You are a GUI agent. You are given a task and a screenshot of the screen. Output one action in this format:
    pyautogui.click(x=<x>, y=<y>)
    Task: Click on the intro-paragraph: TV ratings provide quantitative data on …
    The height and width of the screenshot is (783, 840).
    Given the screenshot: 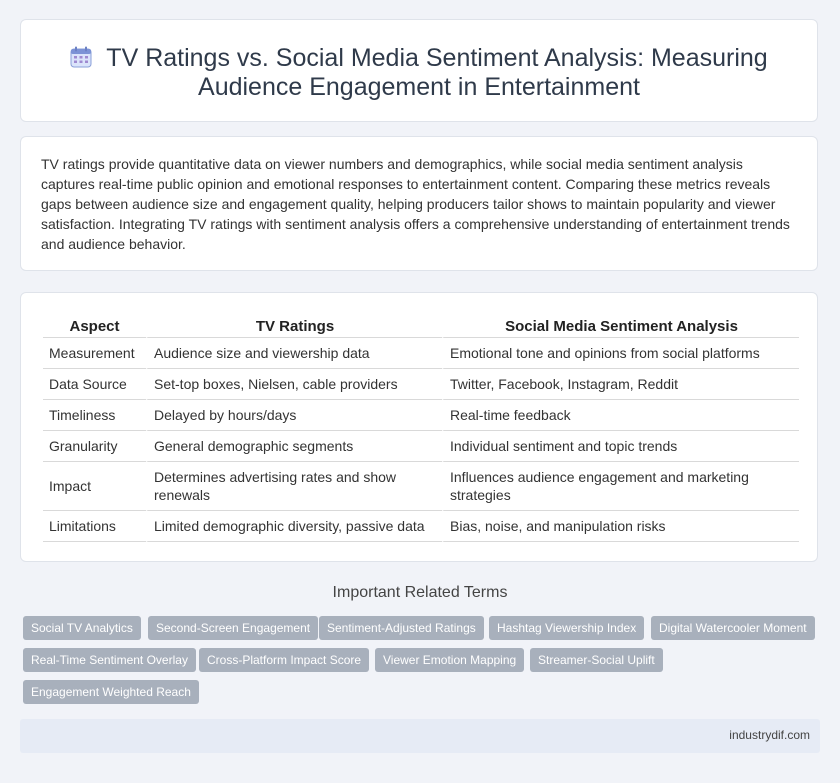 What is the action you would take?
    pyautogui.click(x=415, y=204)
    